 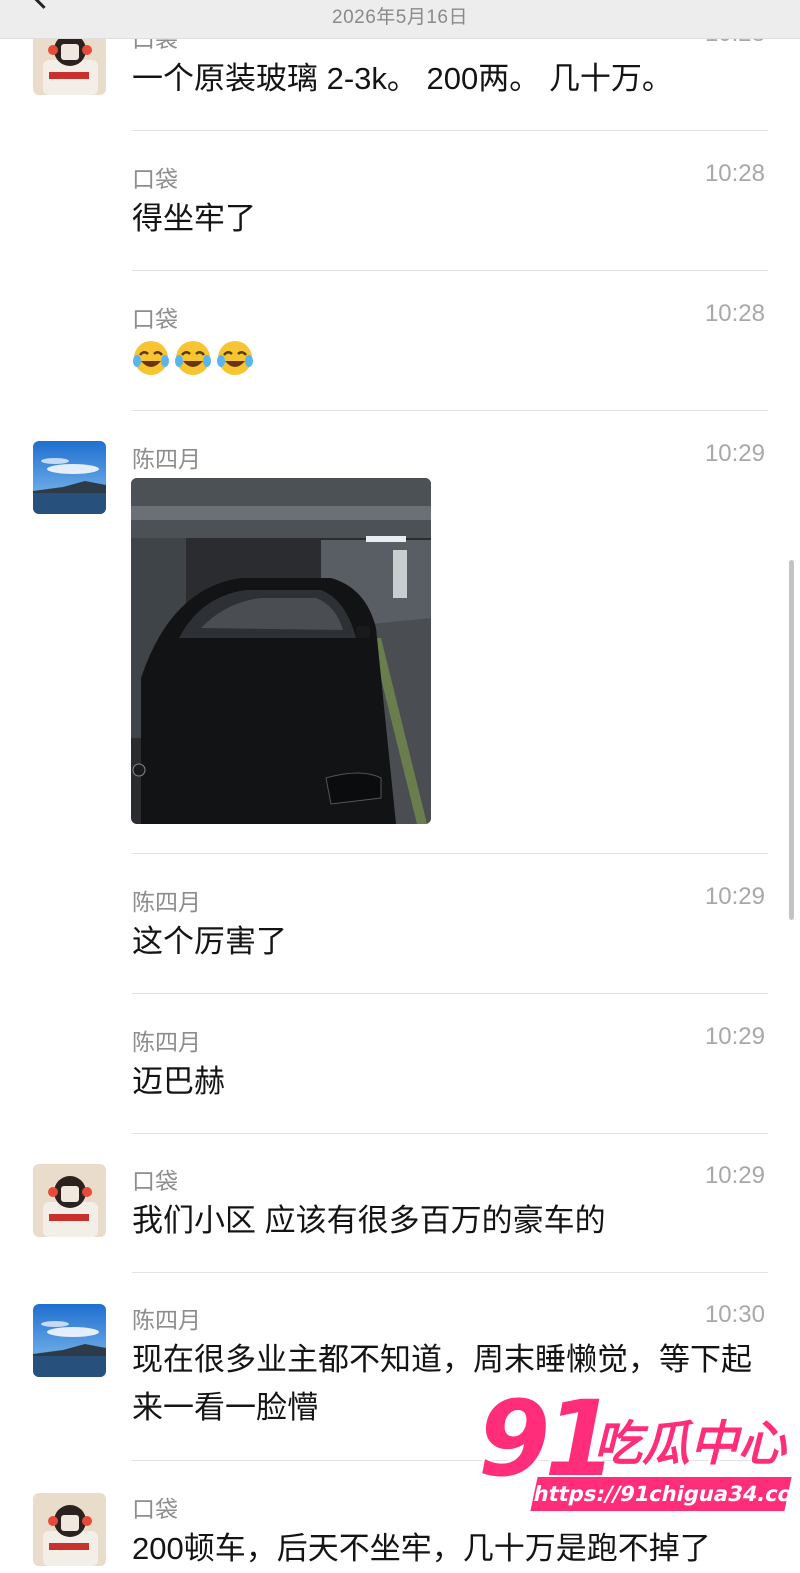 What do you see at coordinates (194, 218) in the screenshot?
I see `message-text: 得坐牢了` at bounding box center [194, 218].